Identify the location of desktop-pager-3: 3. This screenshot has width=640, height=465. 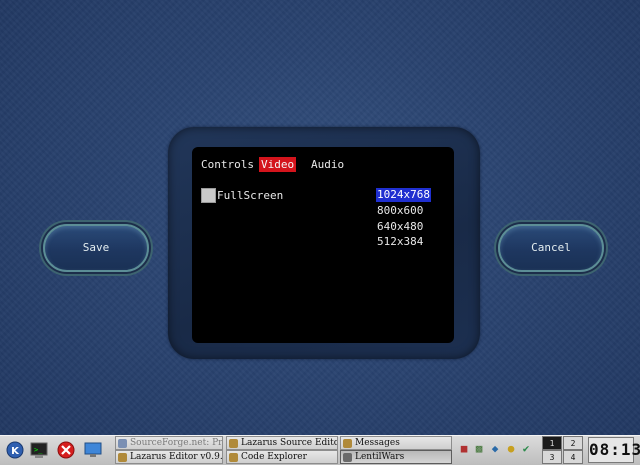
(552, 457).